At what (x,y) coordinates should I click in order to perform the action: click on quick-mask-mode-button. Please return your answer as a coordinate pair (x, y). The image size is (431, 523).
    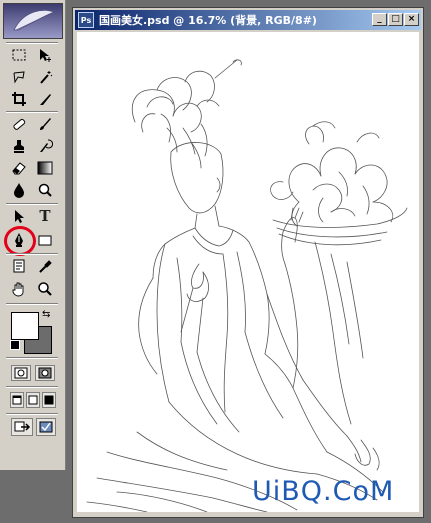
    Looking at the image, I should click on (45, 373).